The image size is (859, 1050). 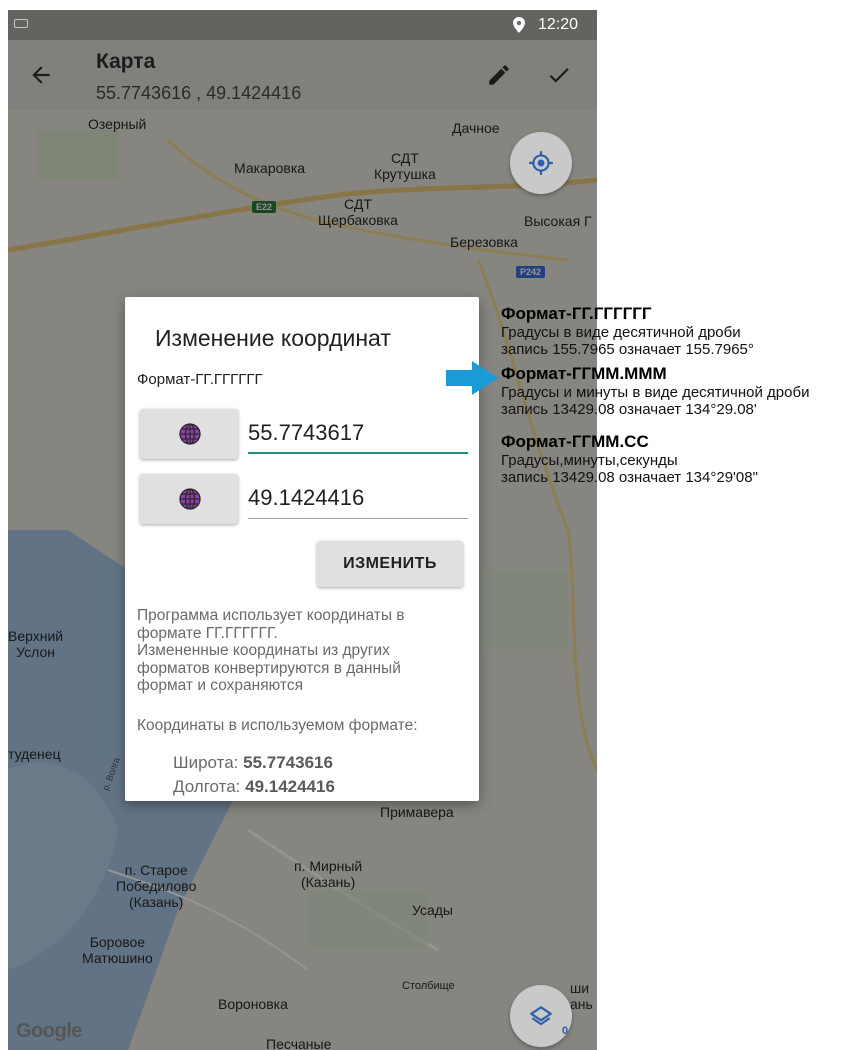 What do you see at coordinates (621, 332) in the screenshot?
I see `legend-line: Градусы в виде десятичной дроби` at bounding box center [621, 332].